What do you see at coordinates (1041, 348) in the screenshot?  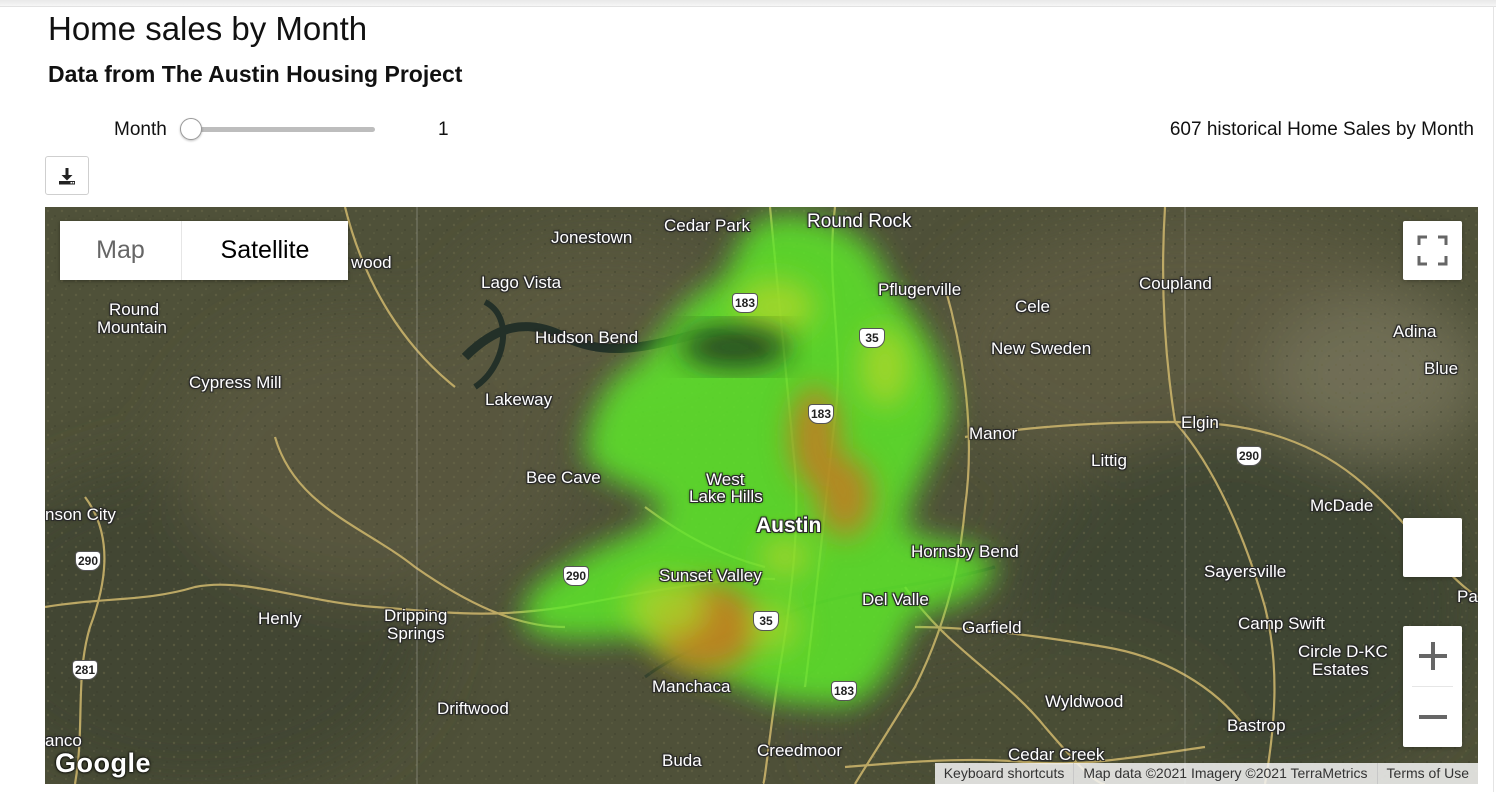 I see `place-label: New Sweden` at bounding box center [1041, 348].